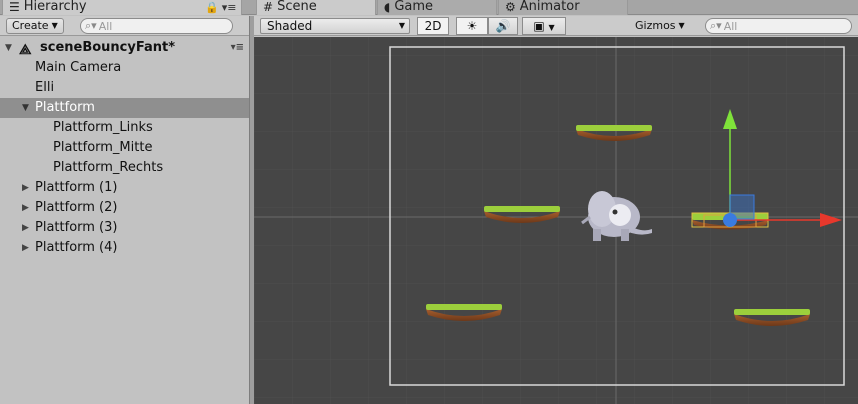  I want to click on tab-game-label: Game, so click(414, 7).